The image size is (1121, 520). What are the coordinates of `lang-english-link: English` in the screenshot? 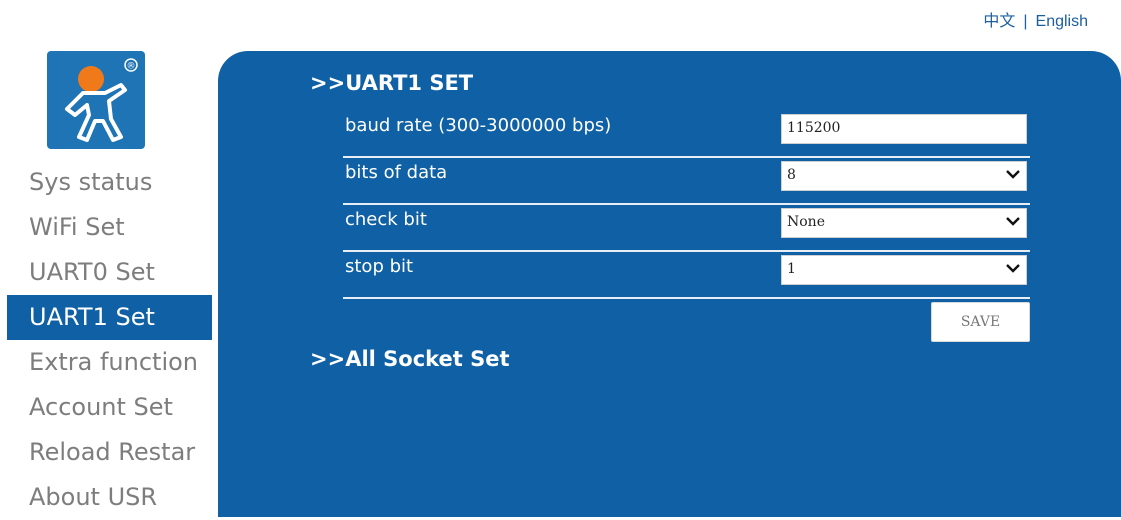 It's located at (1062, 21).